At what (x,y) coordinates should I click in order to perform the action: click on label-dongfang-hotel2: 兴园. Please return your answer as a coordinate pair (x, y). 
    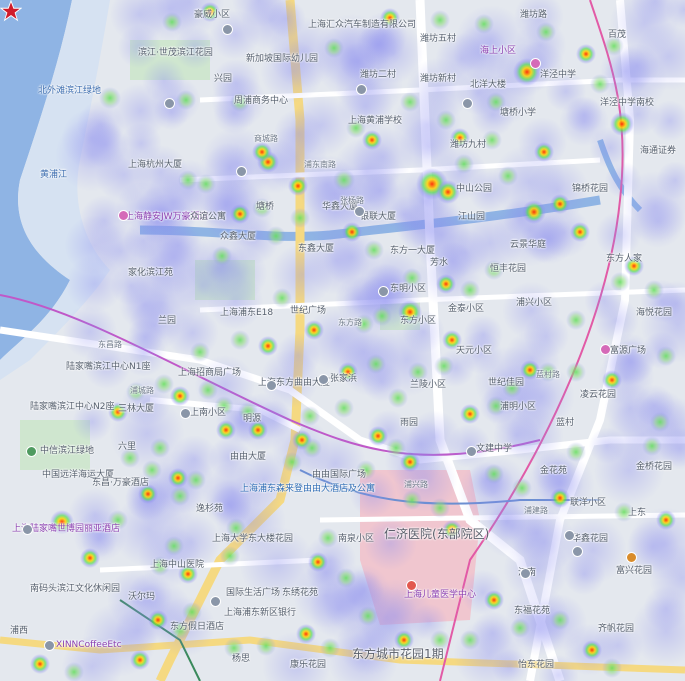
    Looking at the image, I should click on (223, 79).